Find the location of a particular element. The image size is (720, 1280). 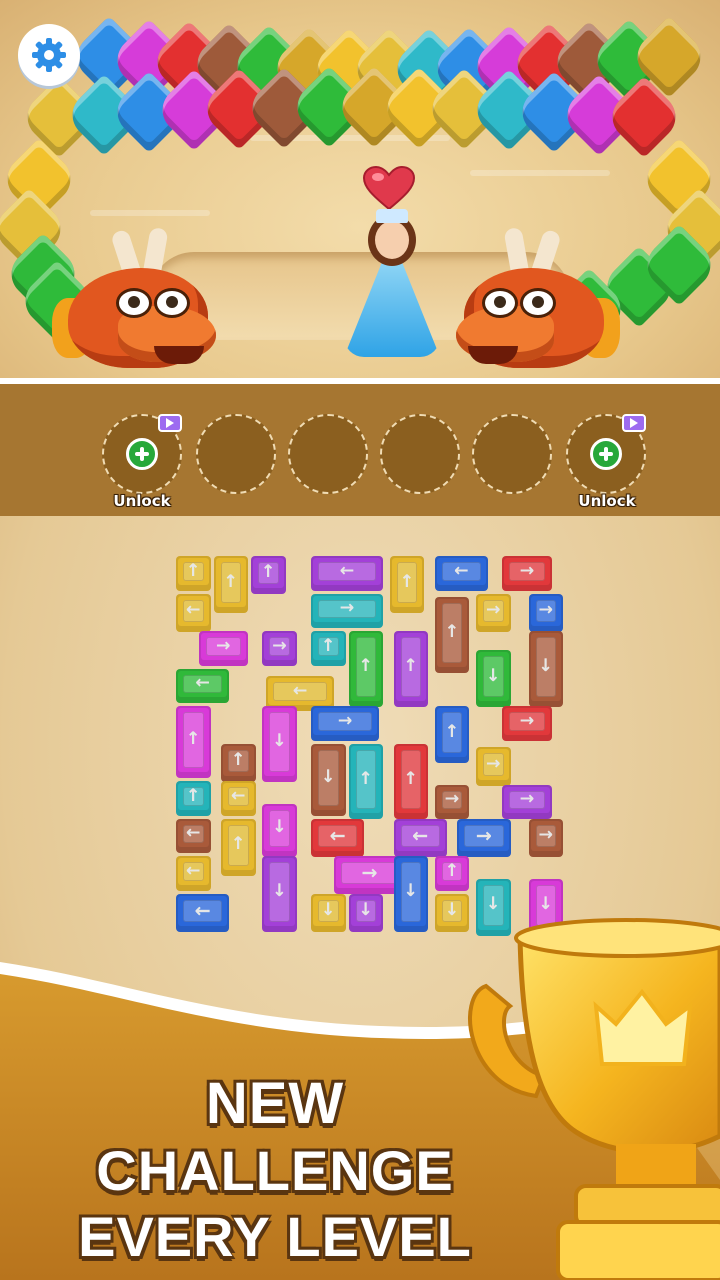

promo-line-1: NEW is located at coordinates (275, 1103).